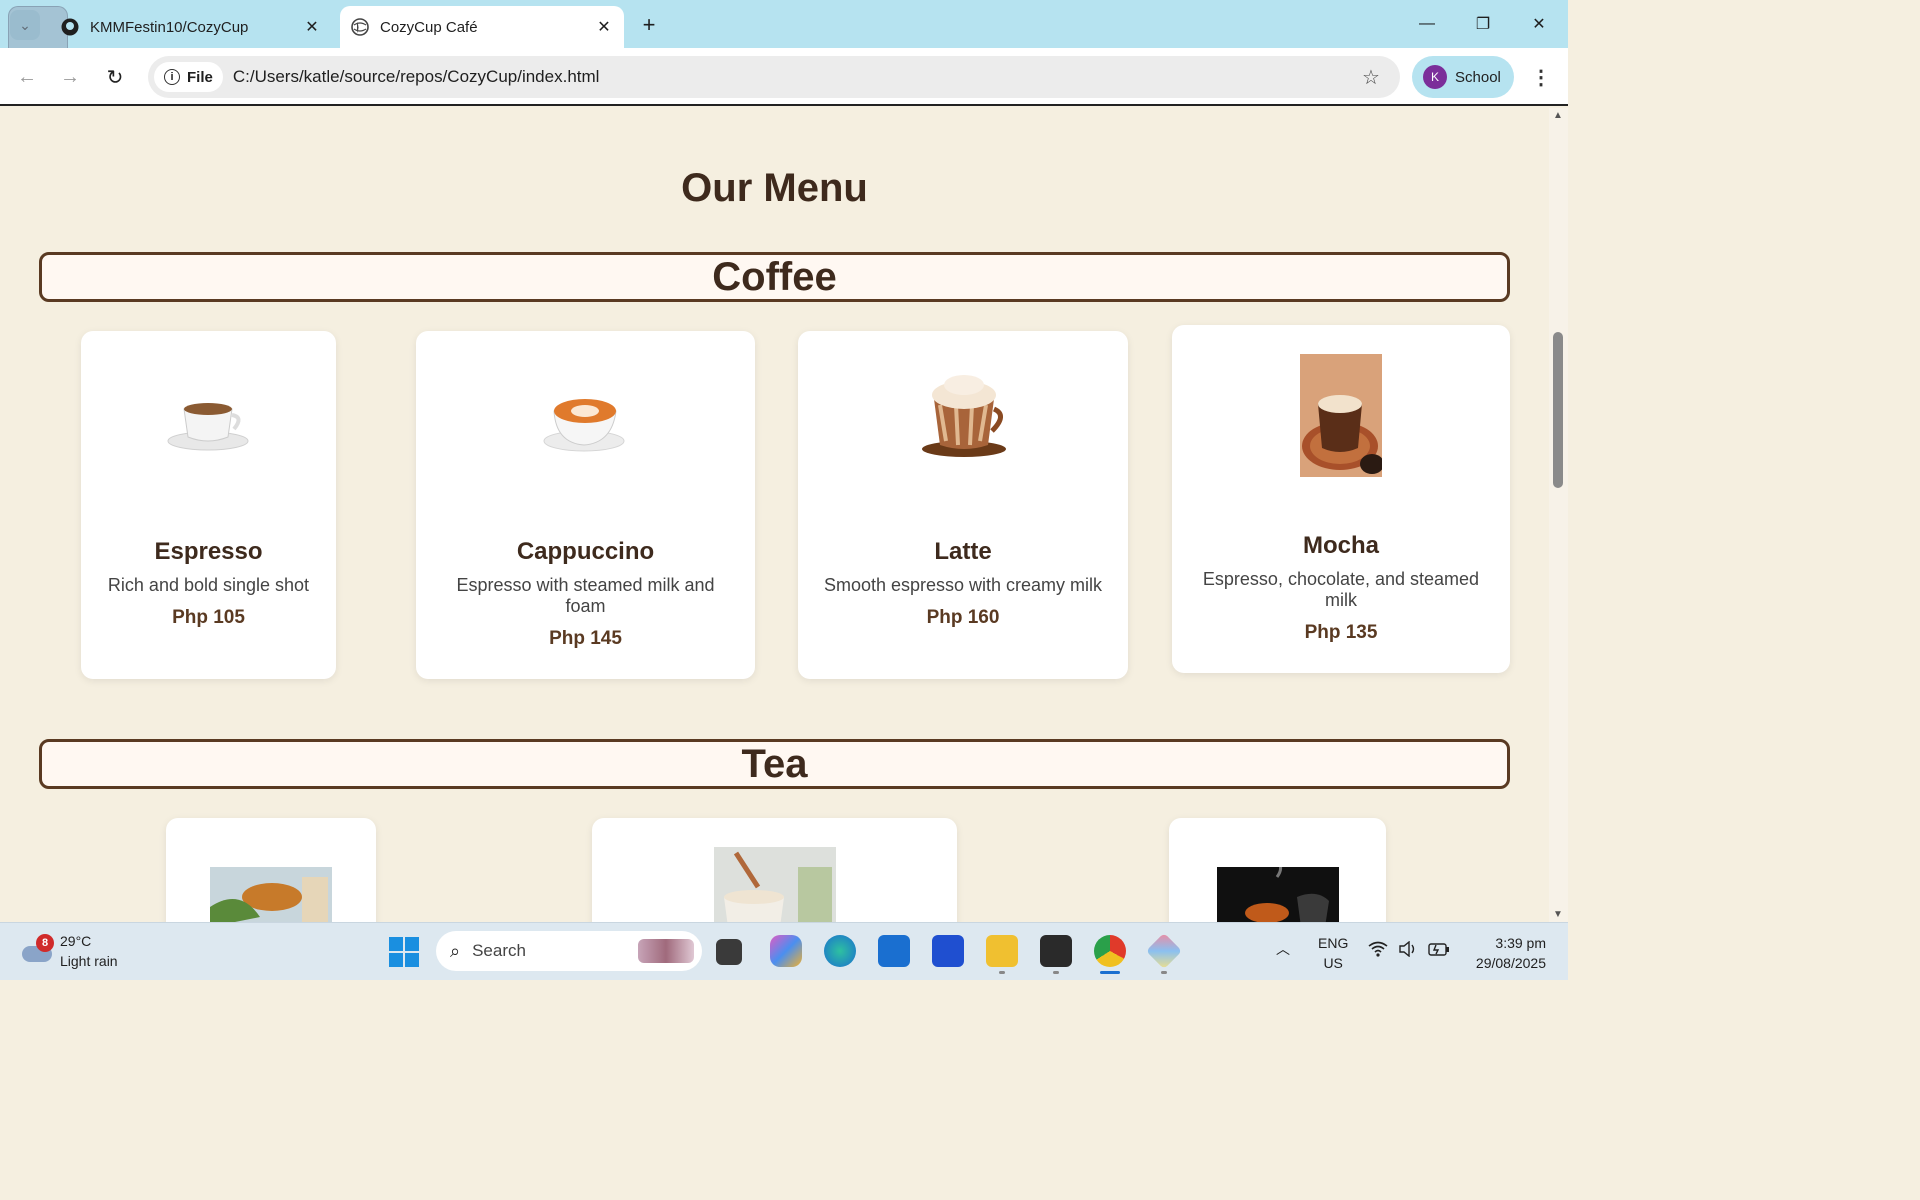 The image size is (1920, 1200). What do you see at coordinates (963, 585) in the screenshot?
I see `item-description: Smooth espresso with creamy milk` at bounding box center [963, 585].